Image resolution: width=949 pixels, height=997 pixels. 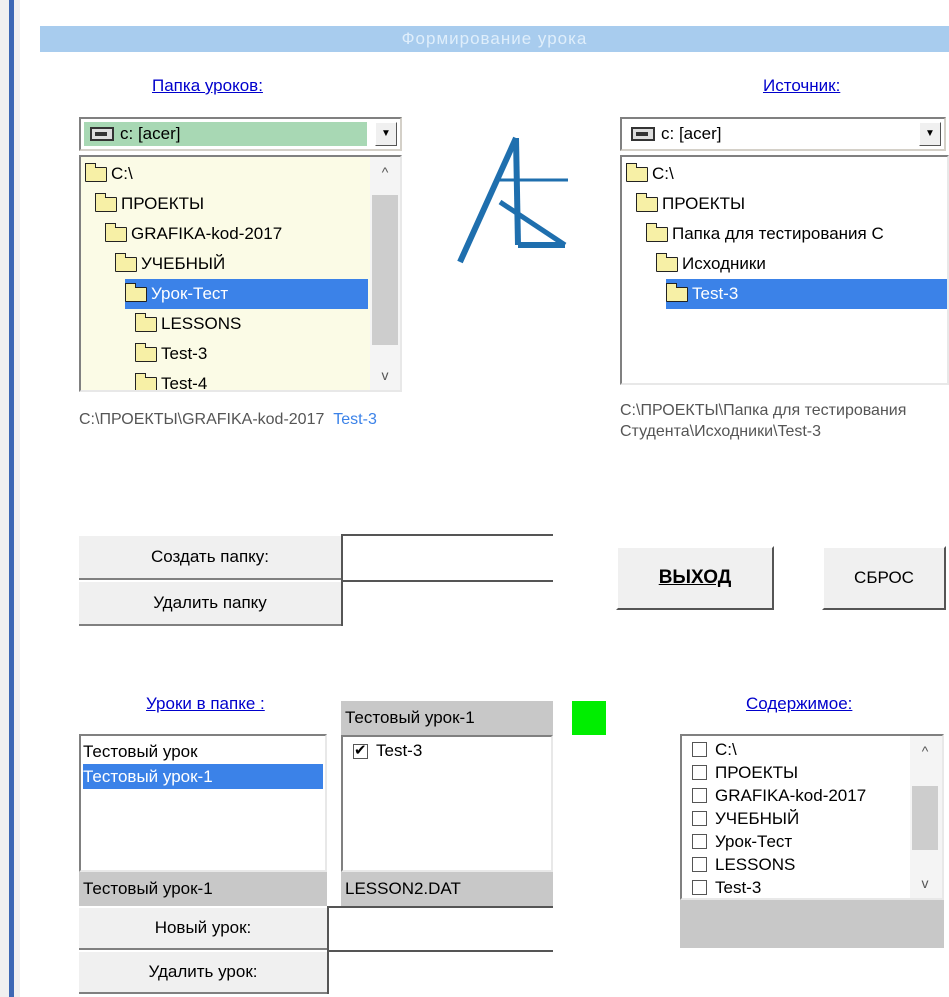 I want to click on checklist-item: Урок-Тест, so click(x=742, y=841).